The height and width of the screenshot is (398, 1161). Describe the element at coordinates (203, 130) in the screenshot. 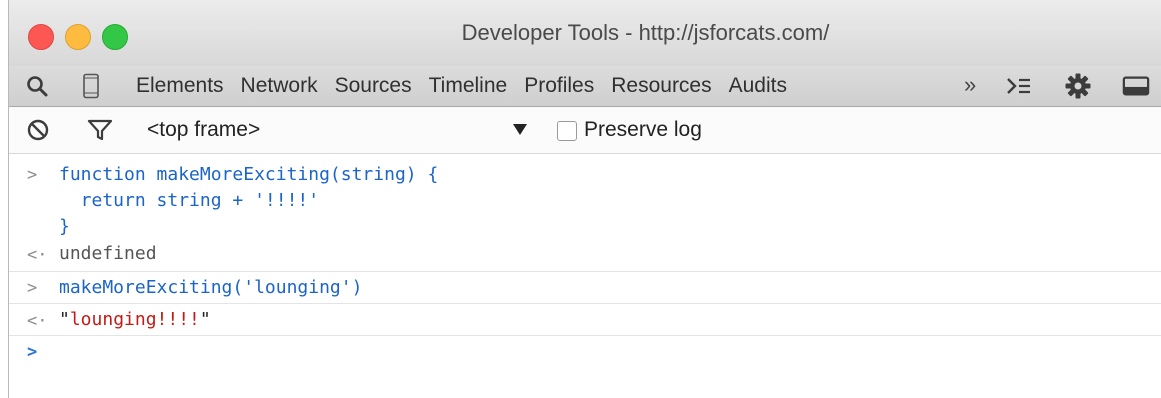

I see `frame-selector: <top frame>` at that location.